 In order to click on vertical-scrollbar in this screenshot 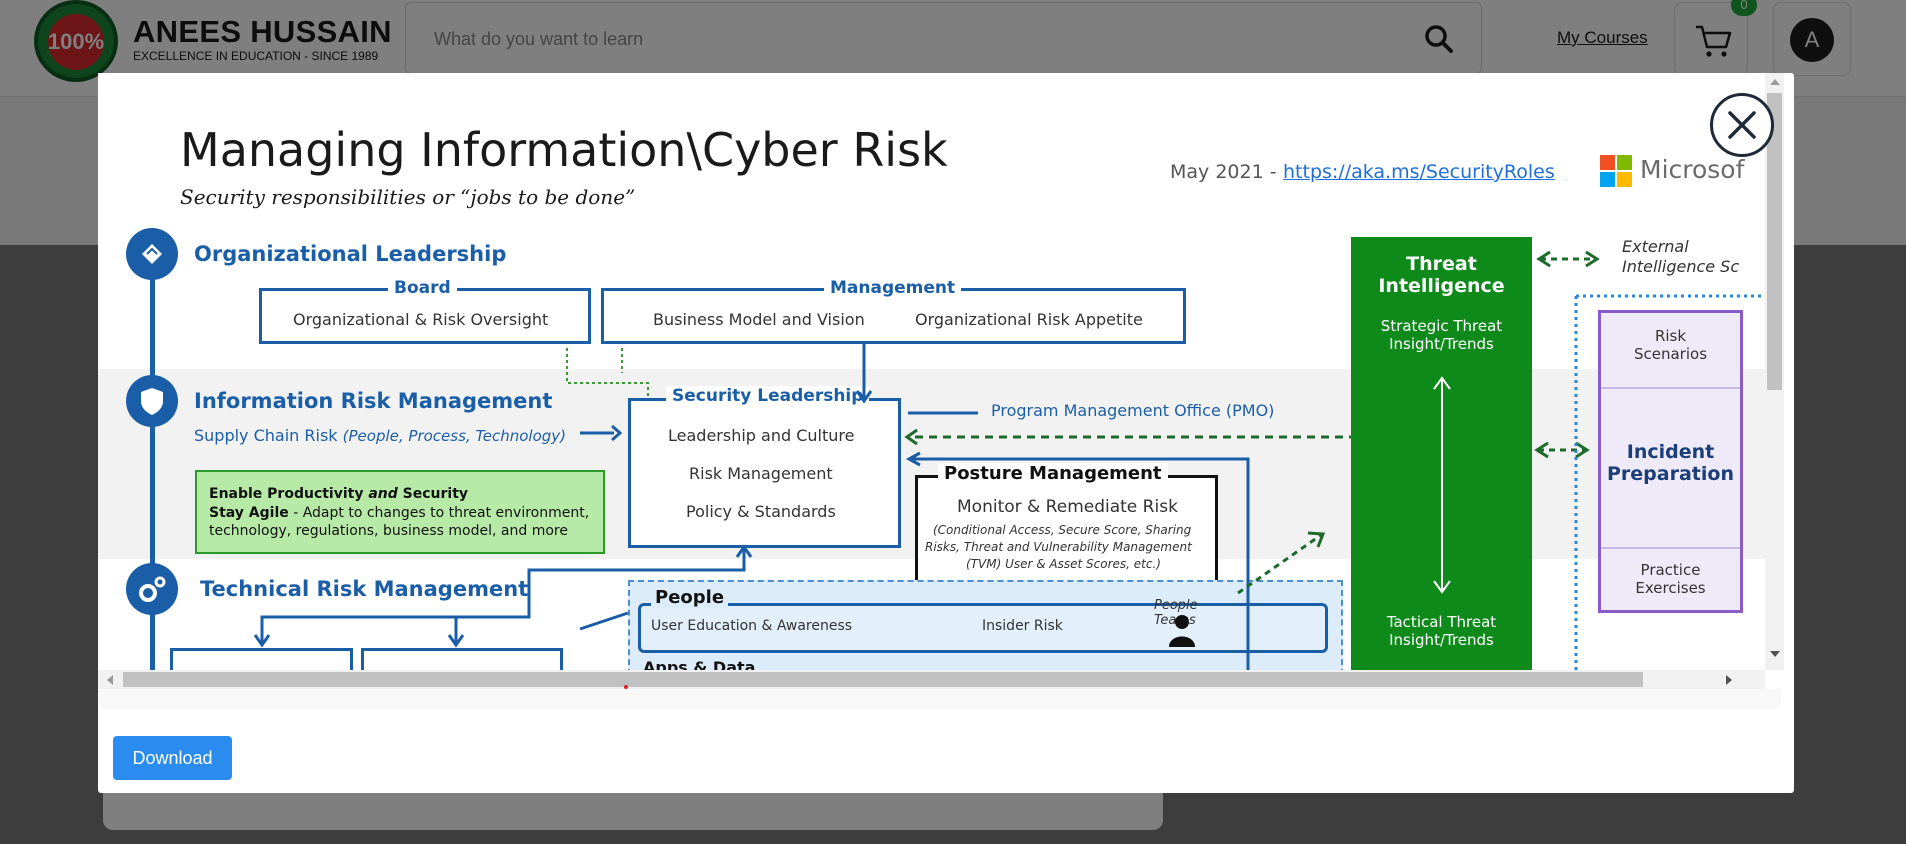, I will do `click(1774, 371)`.